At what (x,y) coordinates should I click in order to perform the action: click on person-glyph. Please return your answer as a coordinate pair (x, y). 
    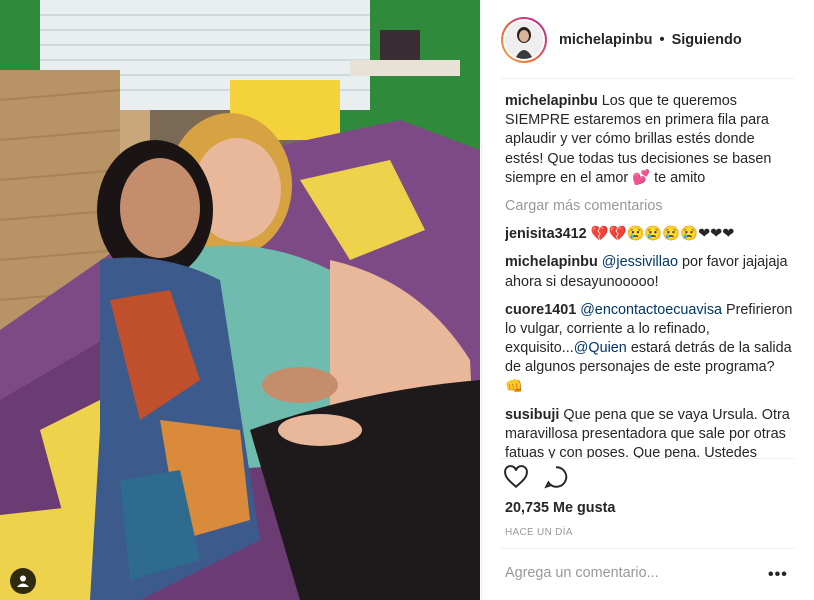
    Looking at the image, I should click on (23, 581).